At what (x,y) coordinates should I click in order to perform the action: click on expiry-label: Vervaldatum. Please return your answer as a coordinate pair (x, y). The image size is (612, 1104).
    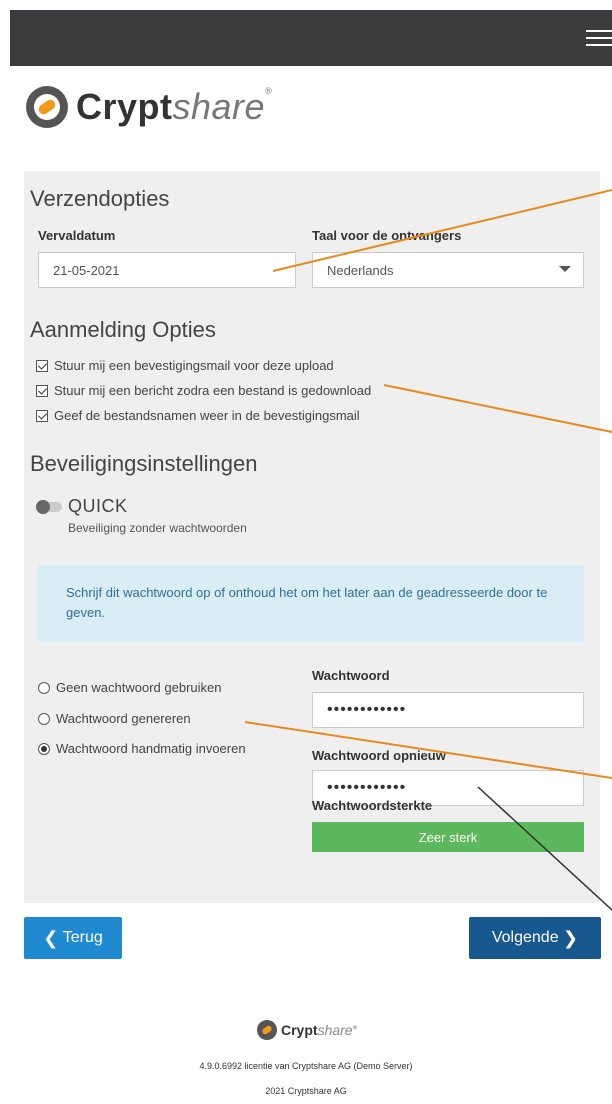
    Looking at the image, I should click on (77, 235).